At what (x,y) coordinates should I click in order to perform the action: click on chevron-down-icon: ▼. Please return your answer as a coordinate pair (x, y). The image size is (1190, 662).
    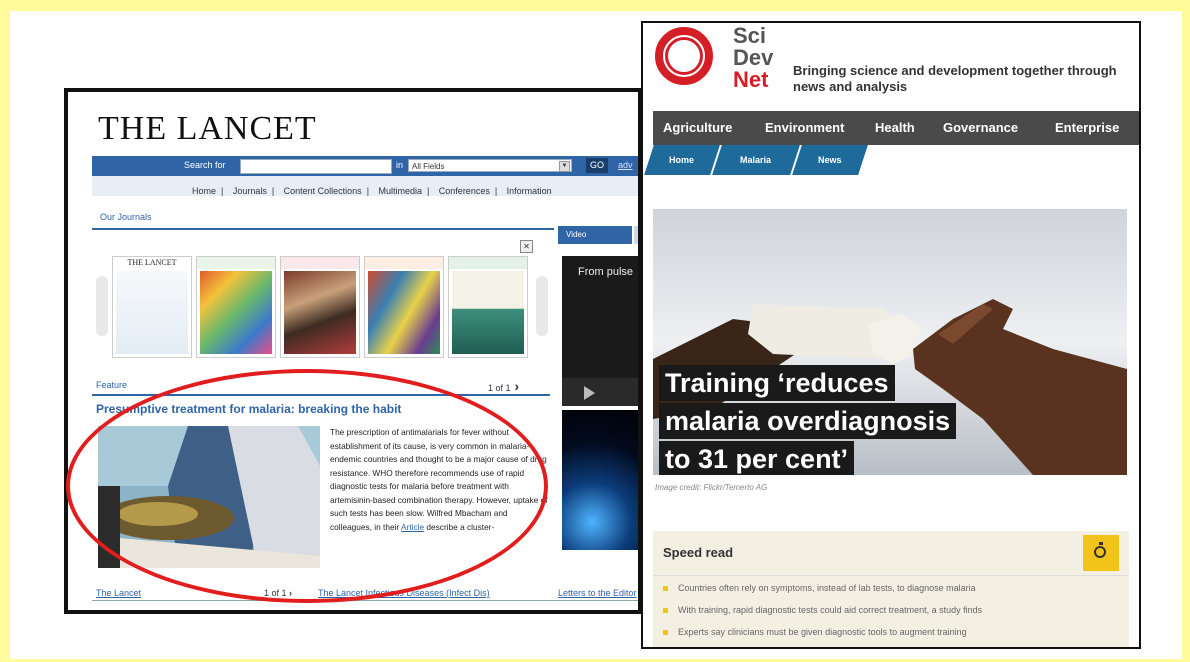
    Looking at the image, I should click on (564, 166).